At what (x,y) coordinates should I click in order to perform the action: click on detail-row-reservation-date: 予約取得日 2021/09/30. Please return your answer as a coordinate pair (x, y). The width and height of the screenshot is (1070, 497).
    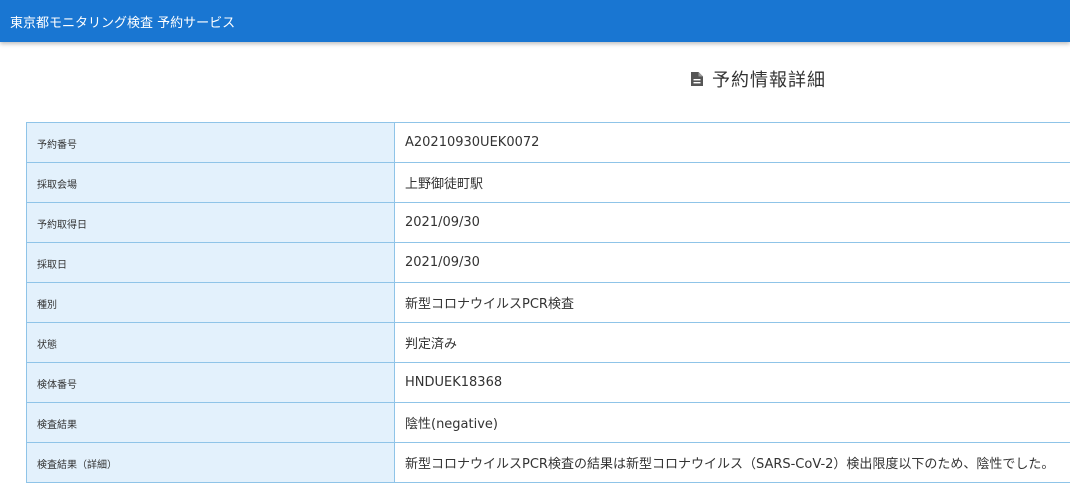
    Looking at the image, I should click on (548, 222).